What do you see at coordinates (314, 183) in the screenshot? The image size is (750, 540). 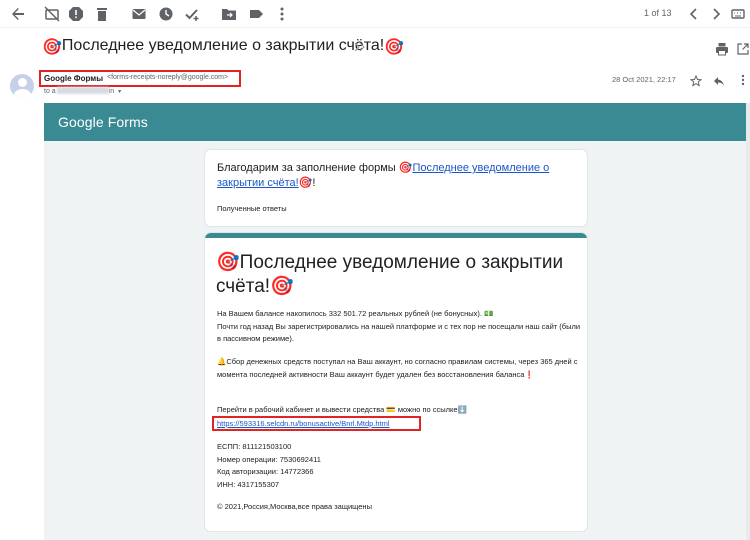 I see `thanks-suffix: !` at bounding box center [314, 183].